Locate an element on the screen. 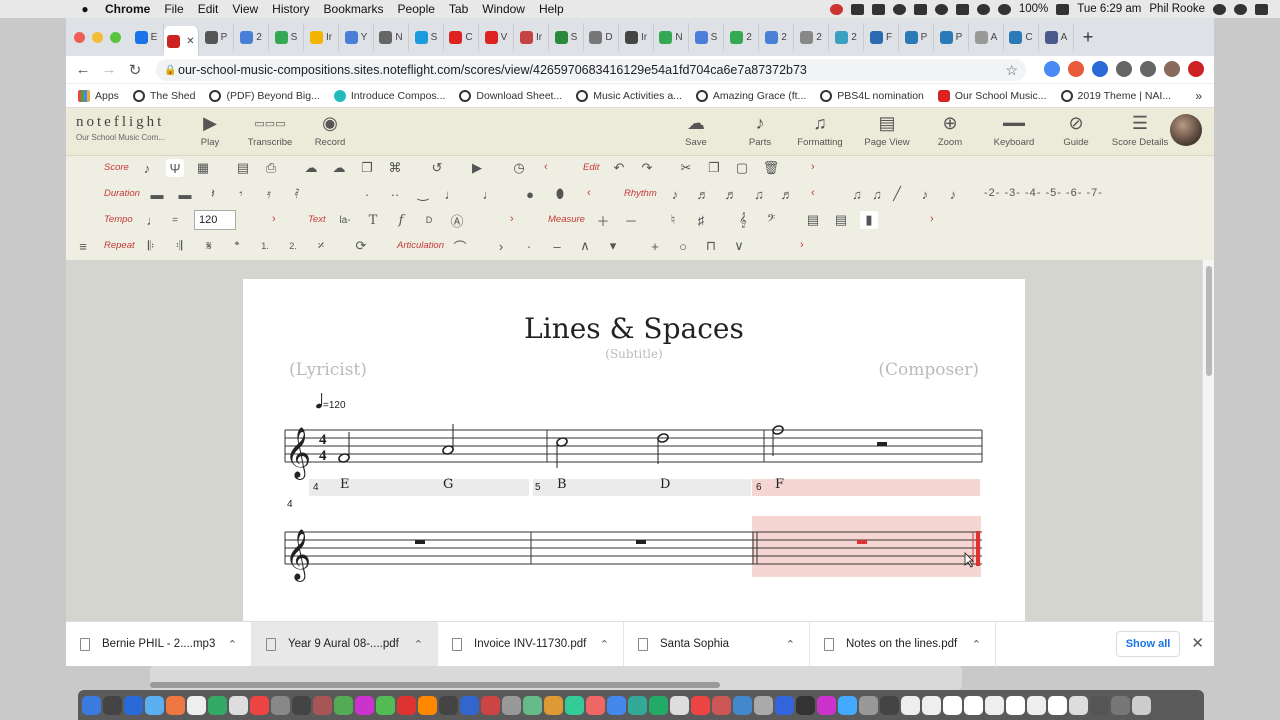 Image resolution: width=1280 pixels, height=720 pixels. treble-clef: 𝄞 is located at coordinates (298, 453).